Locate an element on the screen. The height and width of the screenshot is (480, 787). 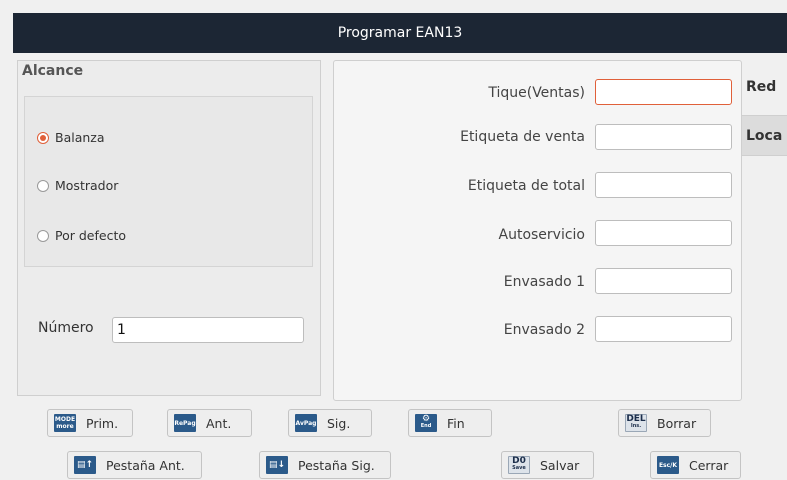
envasado-2-input is located at coordinates (663, 329).